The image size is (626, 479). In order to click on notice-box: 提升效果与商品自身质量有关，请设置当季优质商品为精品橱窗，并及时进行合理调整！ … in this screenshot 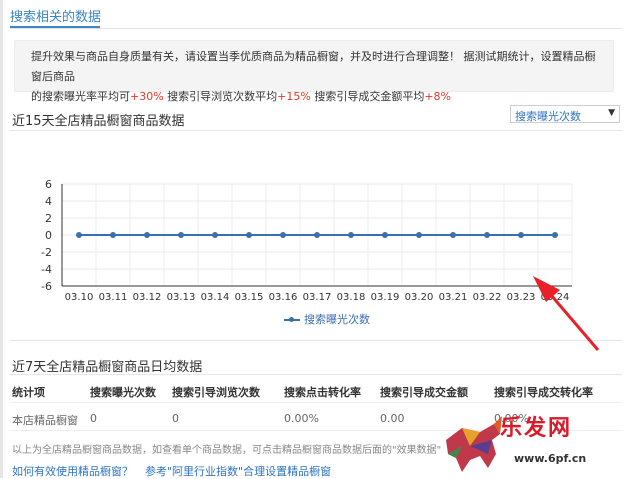, I will do `click(314, 71)`.